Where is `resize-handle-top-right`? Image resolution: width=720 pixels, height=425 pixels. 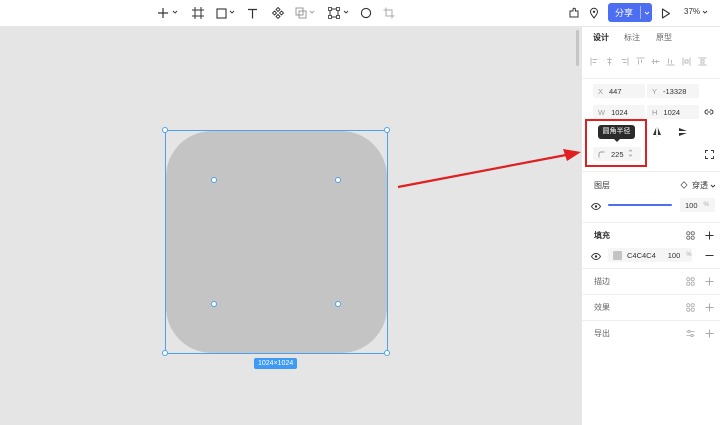 resize-handle-top-right is located at coordinates (387, 130).